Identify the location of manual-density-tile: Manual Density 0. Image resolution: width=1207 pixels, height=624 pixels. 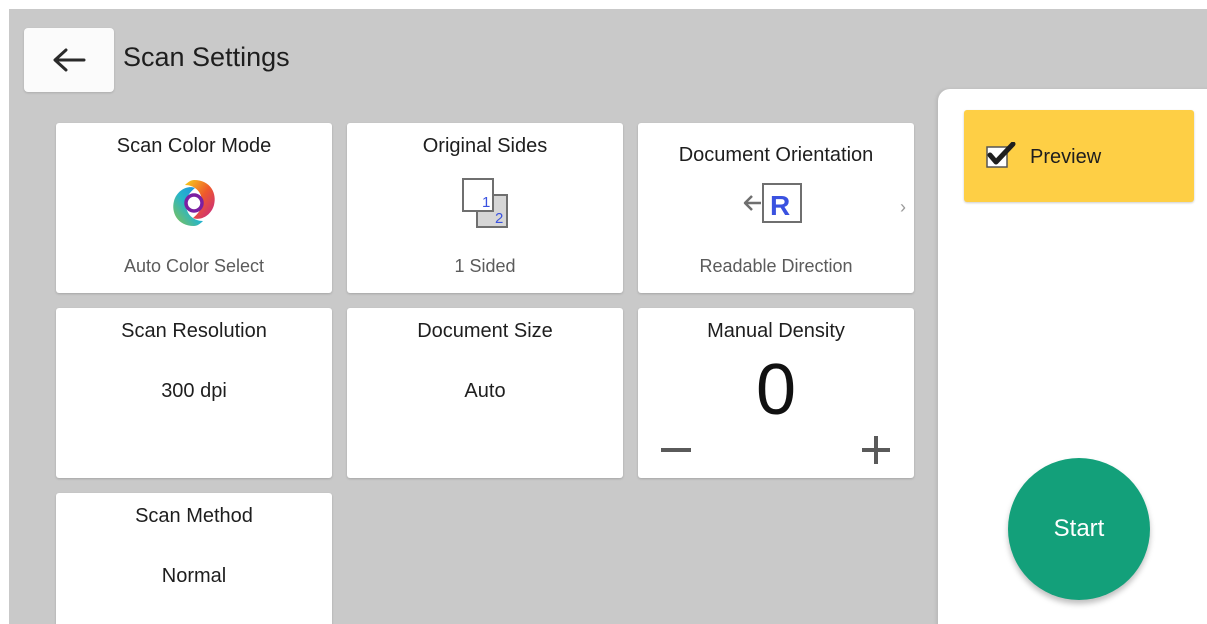
(776, 393).